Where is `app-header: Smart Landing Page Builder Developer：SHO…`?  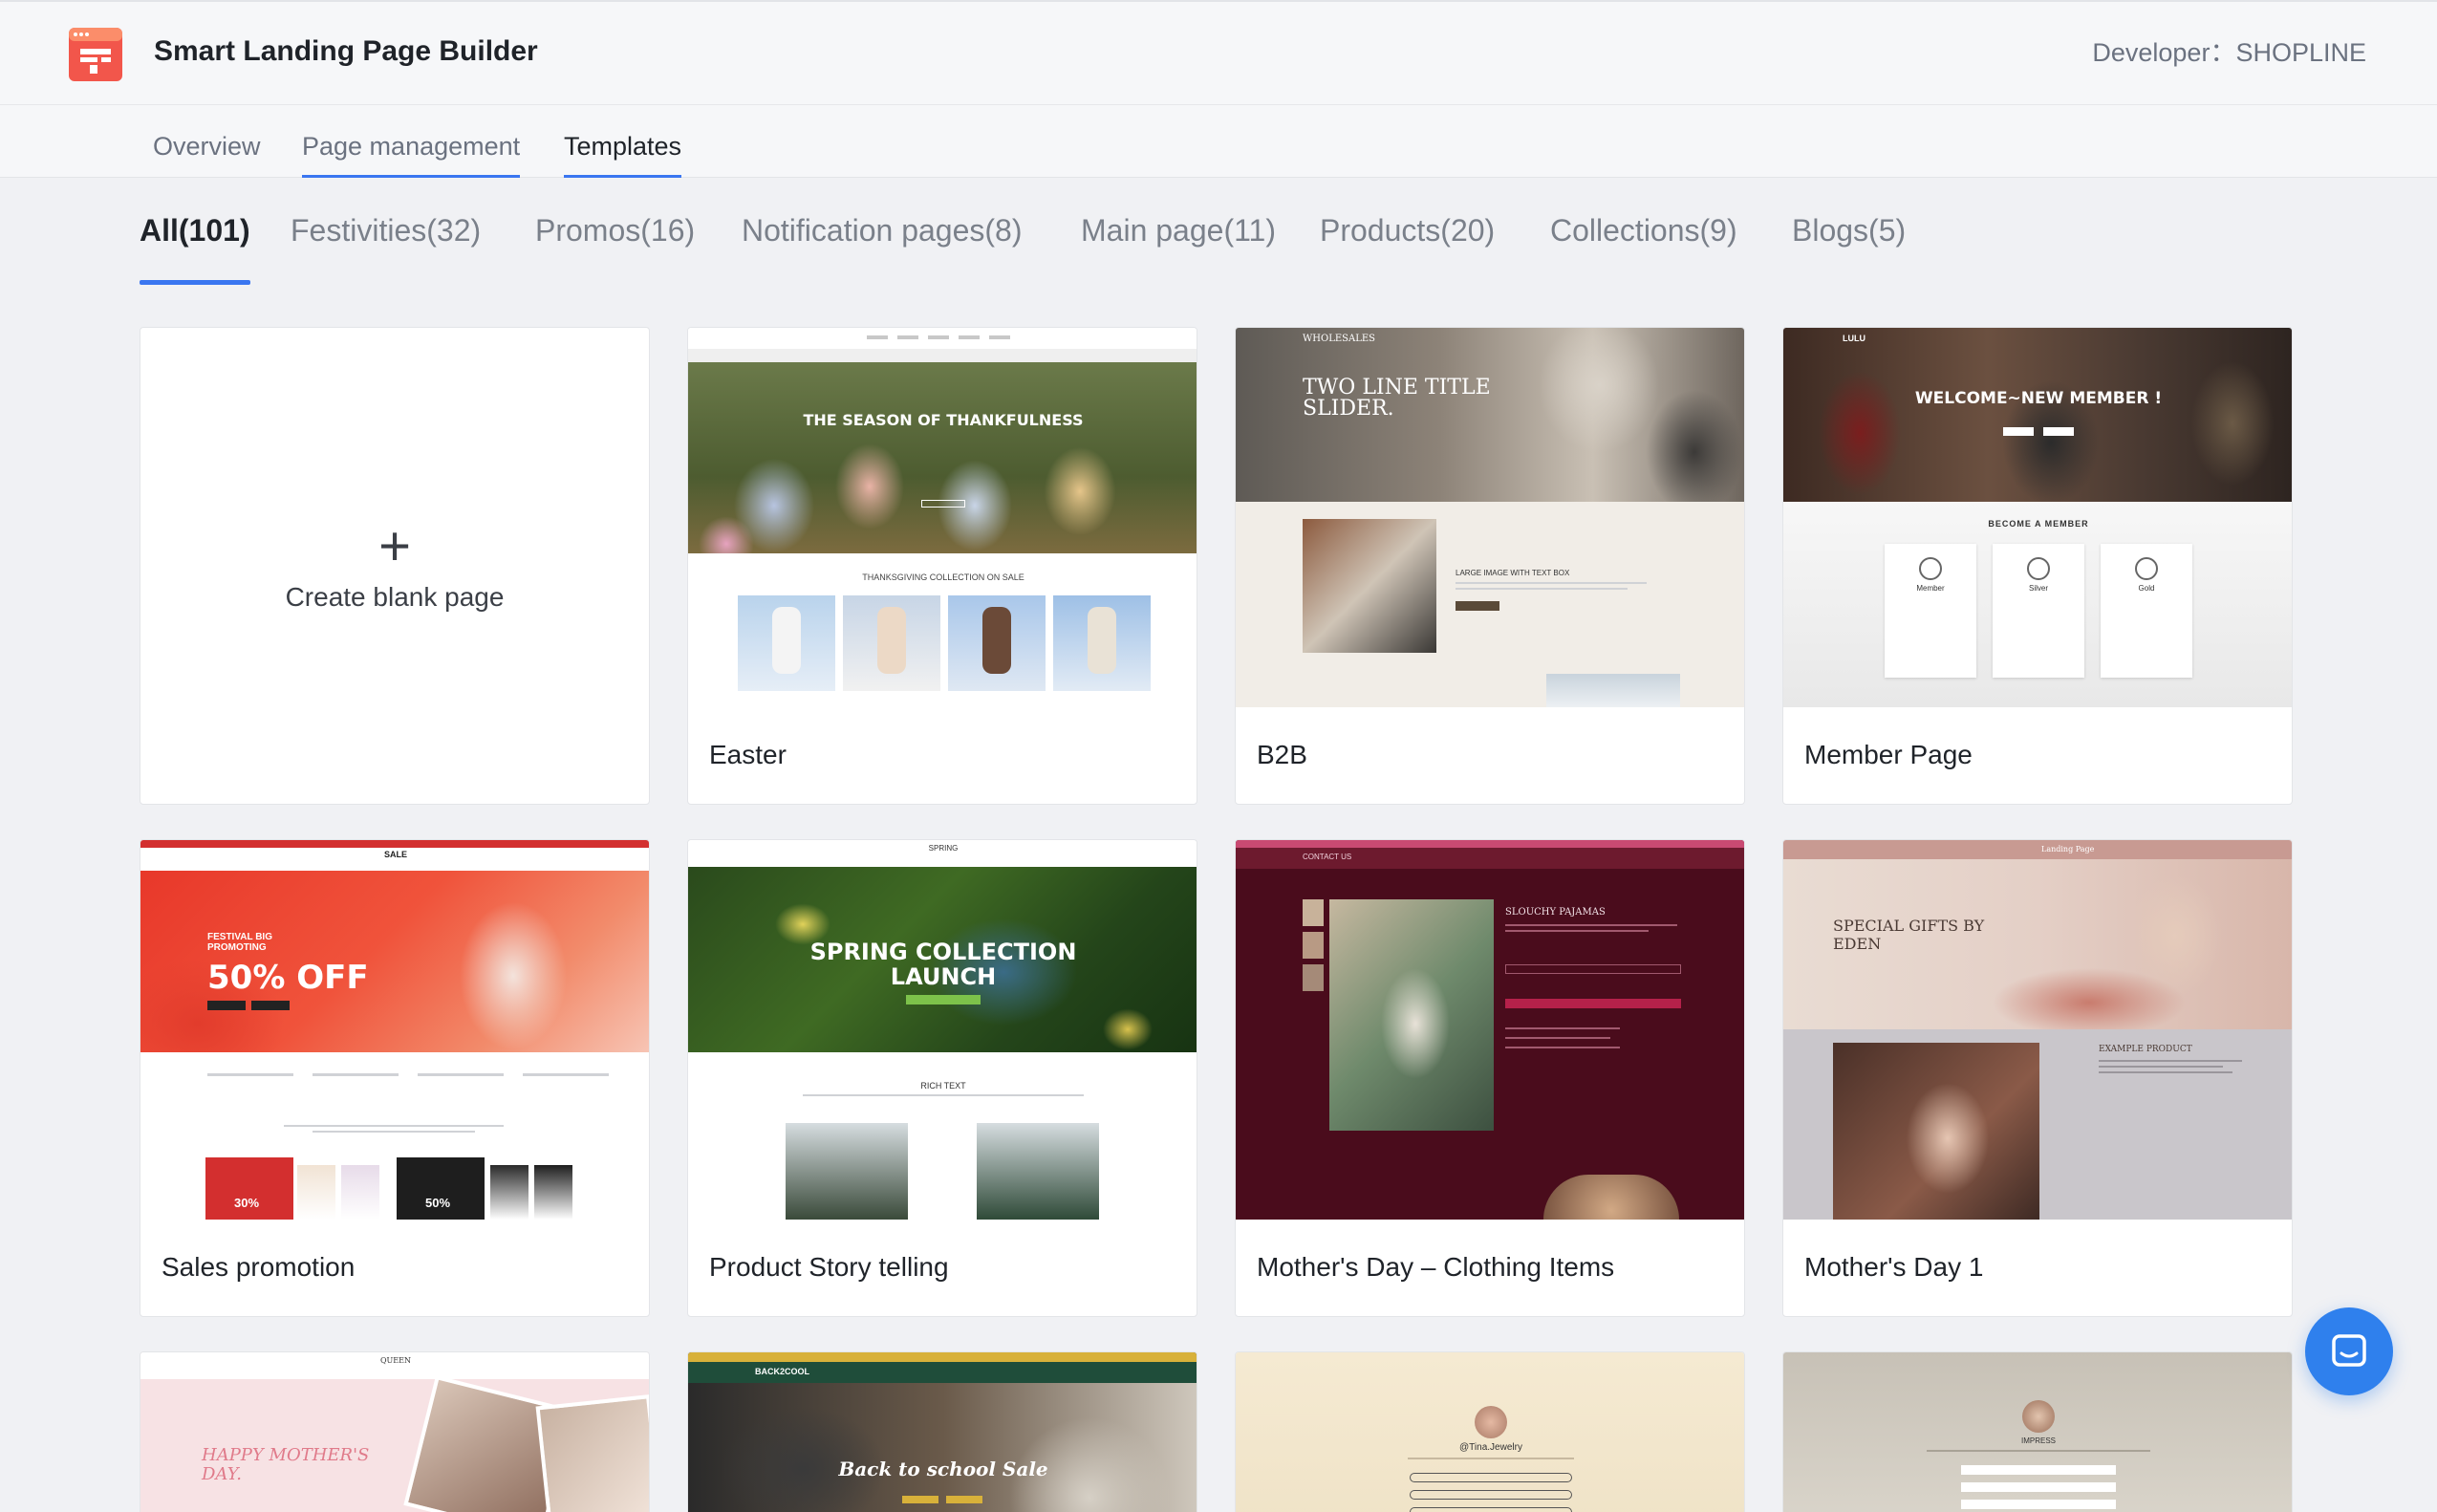 app-header: Smart Landing Page Builder Developer：SHO… is located at coordinates (1218, 53).